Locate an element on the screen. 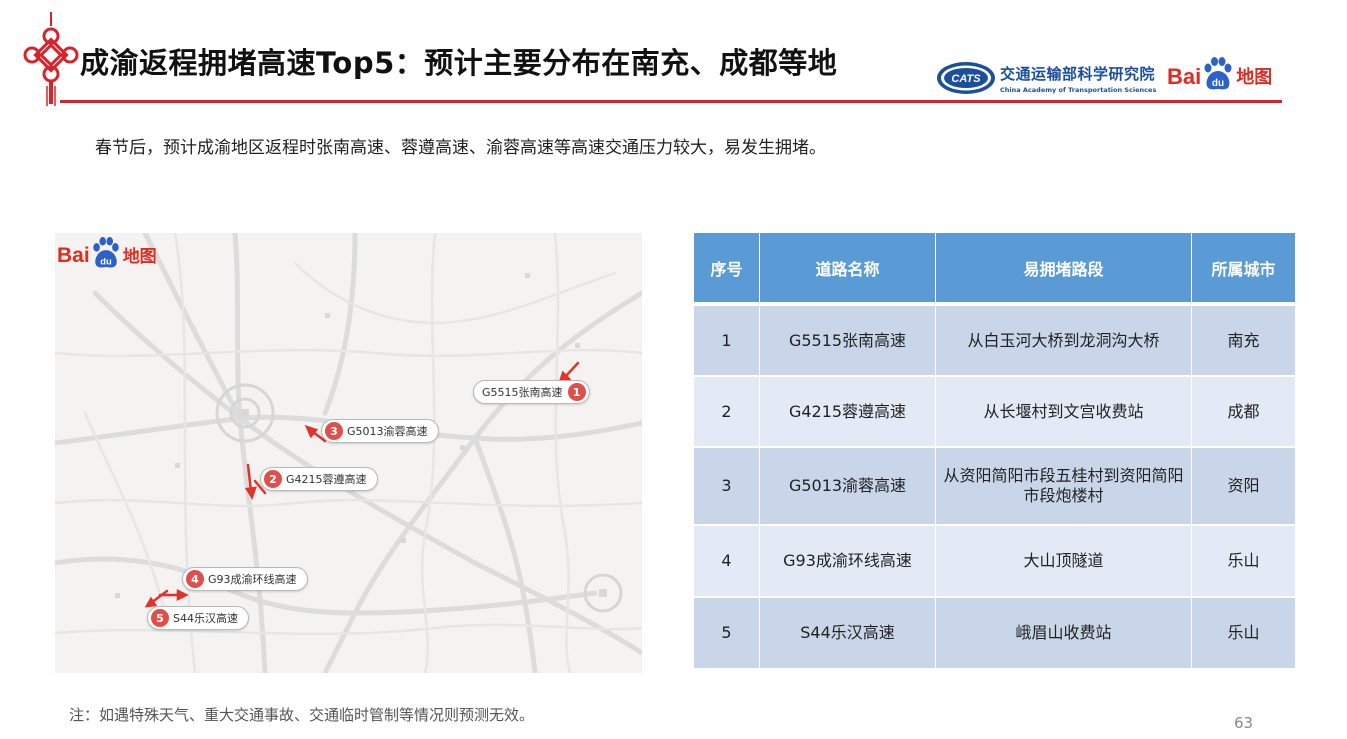  table-row: 2 G4215蓉遵高速 从长堰村到文宫收费站 成都 is located at coordinates (994, 410).